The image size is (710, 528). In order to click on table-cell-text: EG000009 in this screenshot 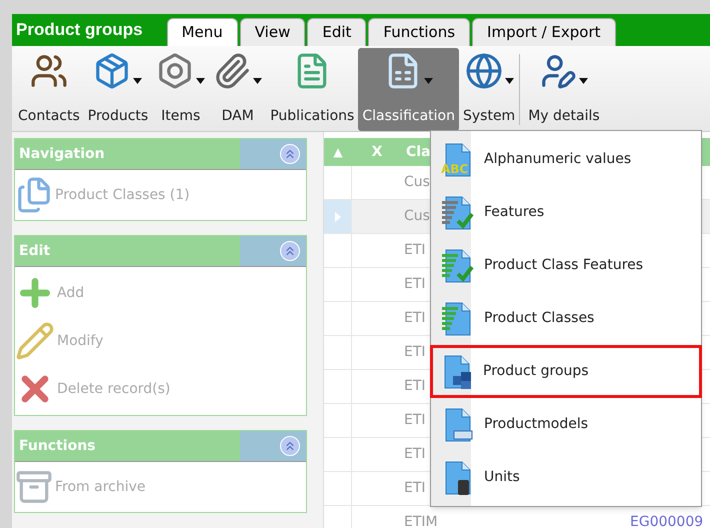, I will do `click(667, 520)`.